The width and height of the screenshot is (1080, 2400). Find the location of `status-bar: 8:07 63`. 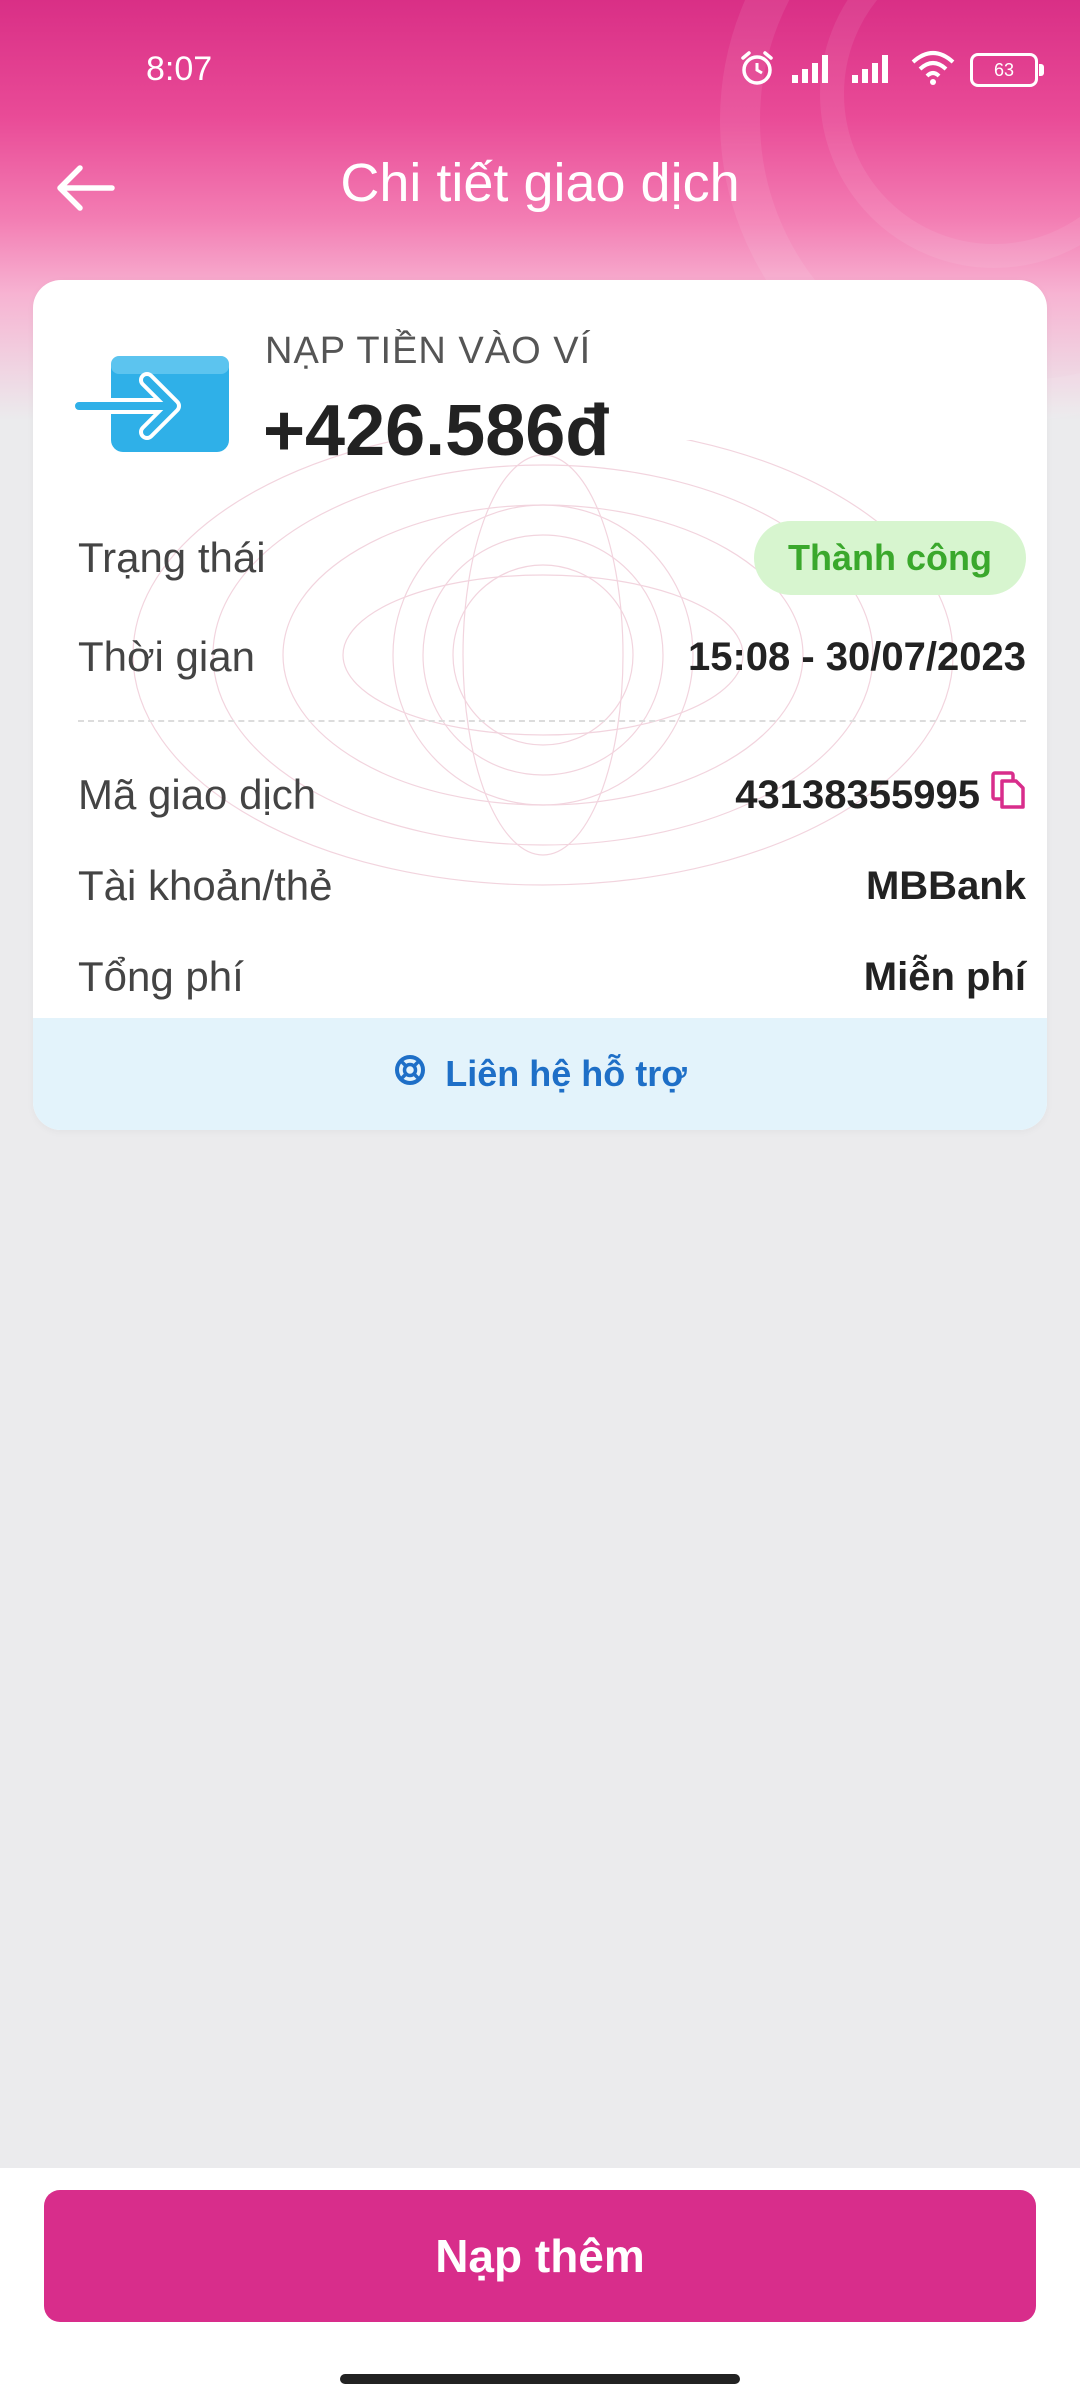

status-bar: 8:07 63 is located at coordinates (540, 70).